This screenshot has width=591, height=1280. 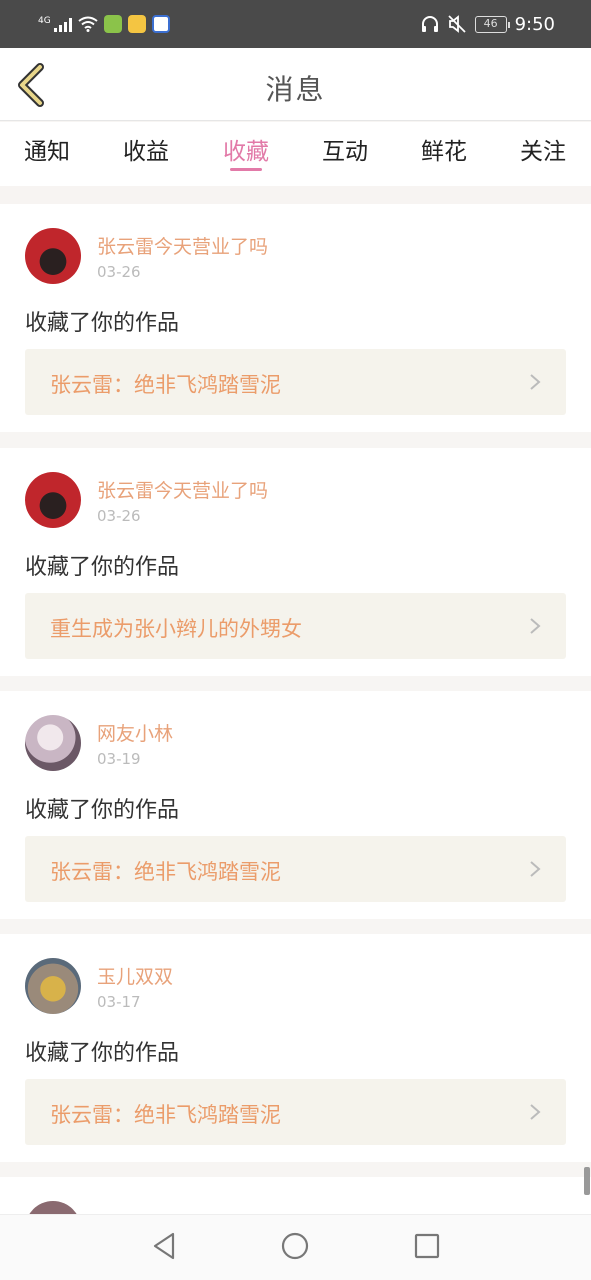 I want to click on work-link: 重生成为张小辫儿的外甥女, so click(x=295, y=626).